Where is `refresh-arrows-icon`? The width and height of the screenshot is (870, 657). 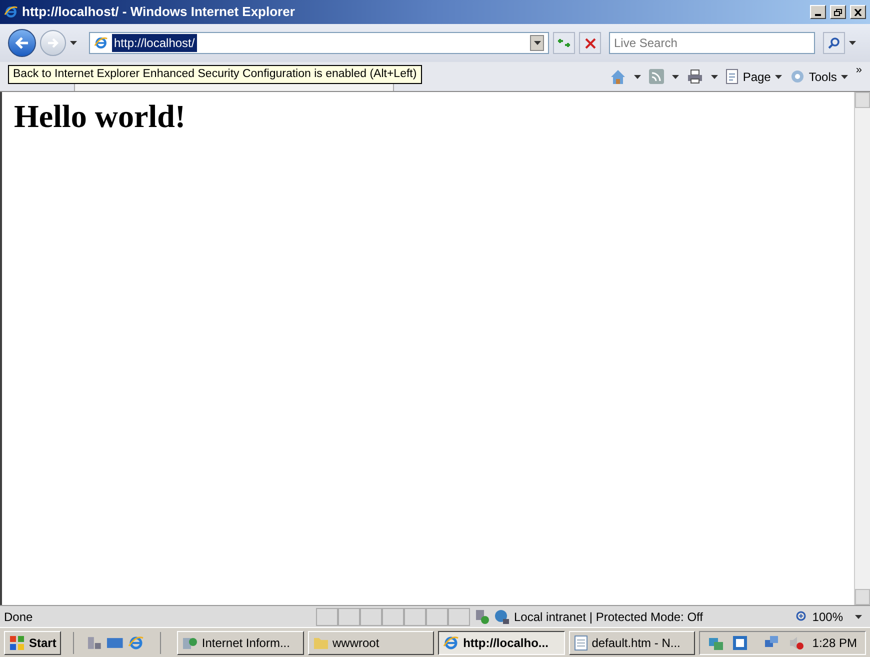
refresh-arrows-icon is located at coordinates (564, 43).